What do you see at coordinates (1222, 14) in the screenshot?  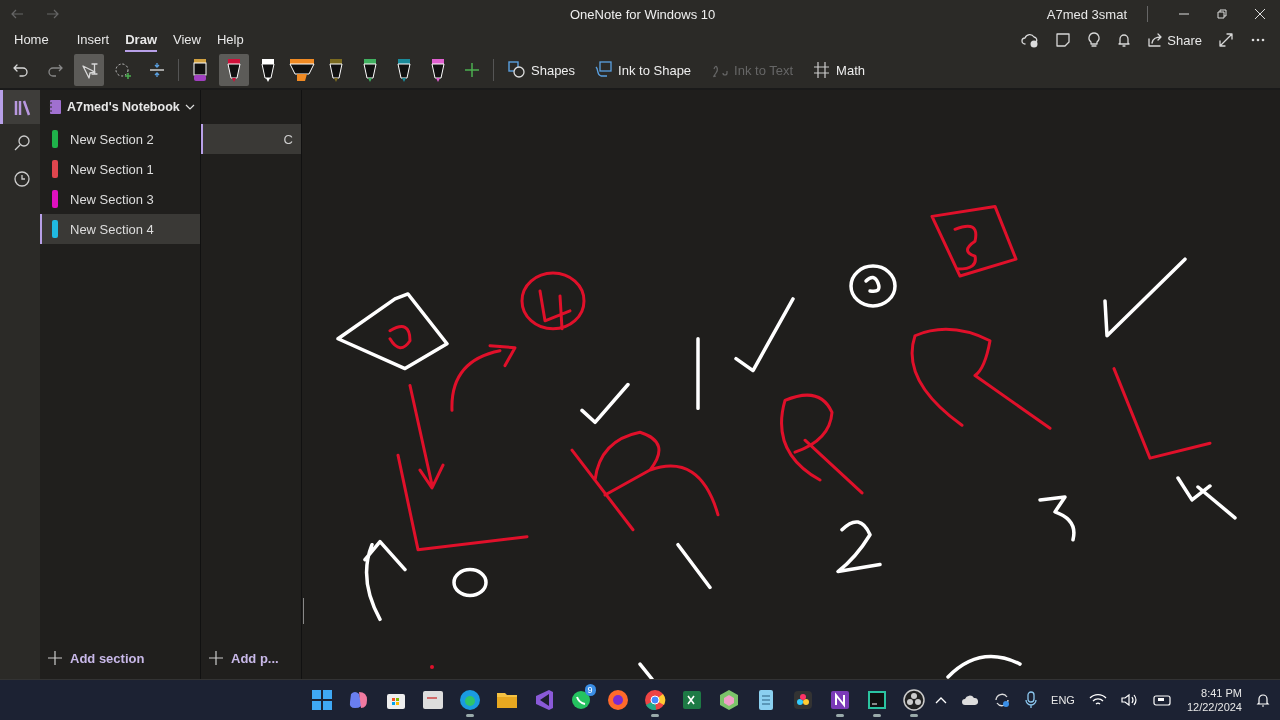 I see `restore-icon` at bounding box center [1222, 14].